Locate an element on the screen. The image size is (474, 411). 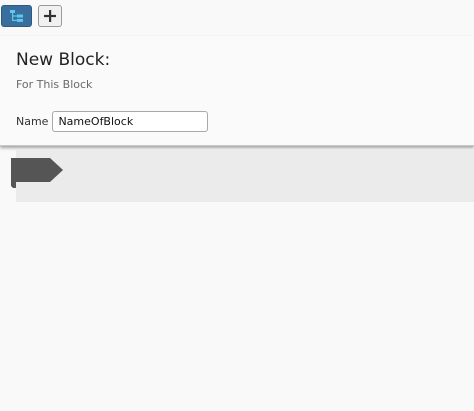
block-shape is located at coordinates (38, 174).